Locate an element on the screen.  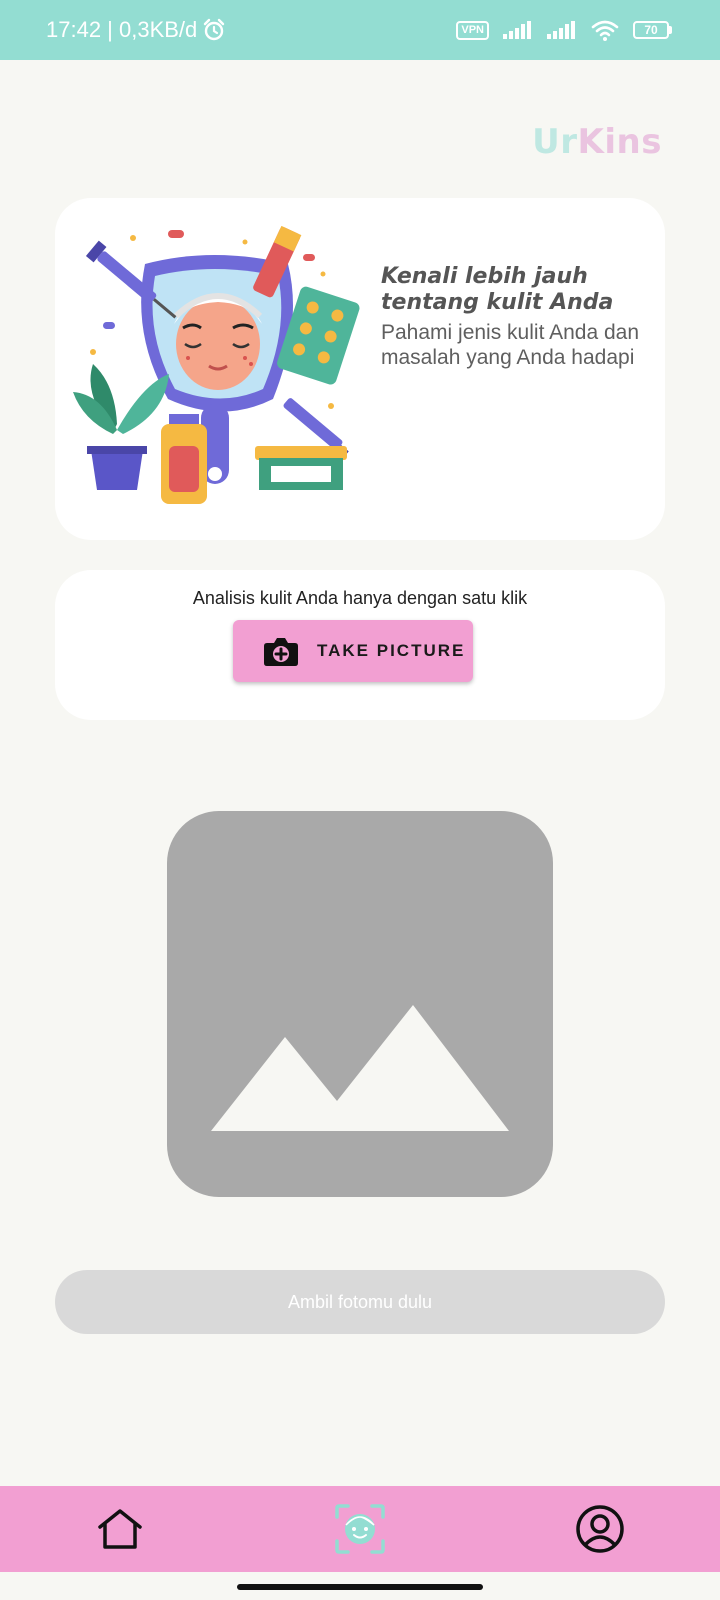
signal-icon is located at coordinates (517, 30).